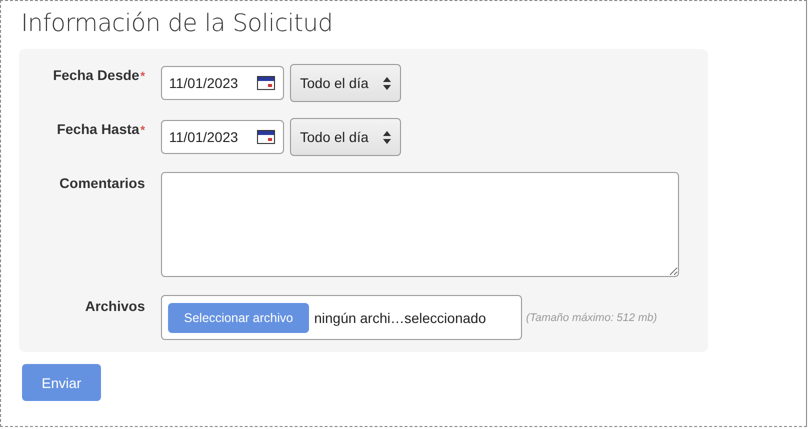 The width and height of the screenshot is (809, 429). I want to click on field-label: Fecha Hasta*, so click(101, 129).